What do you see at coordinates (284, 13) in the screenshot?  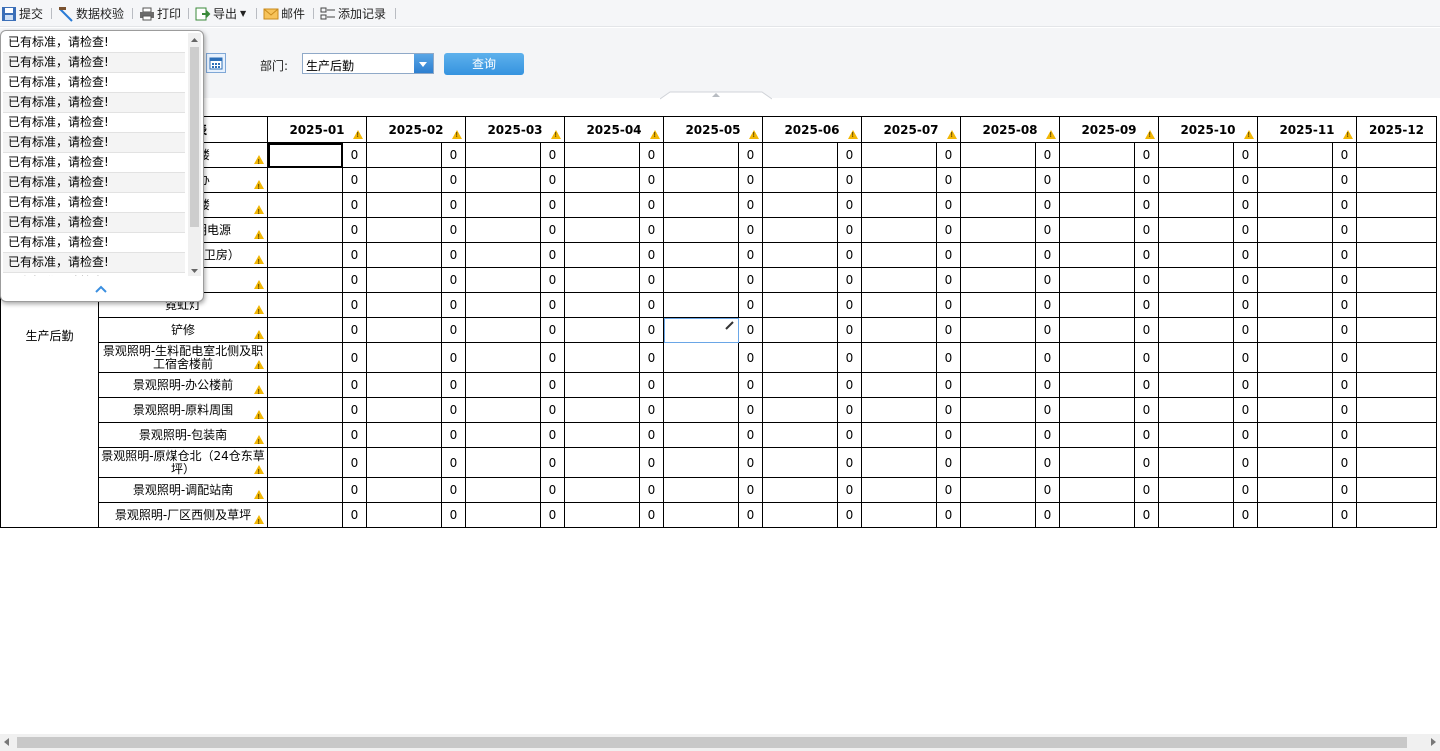 I see `mail-button: 邮件` at bounding box center [284, 13].